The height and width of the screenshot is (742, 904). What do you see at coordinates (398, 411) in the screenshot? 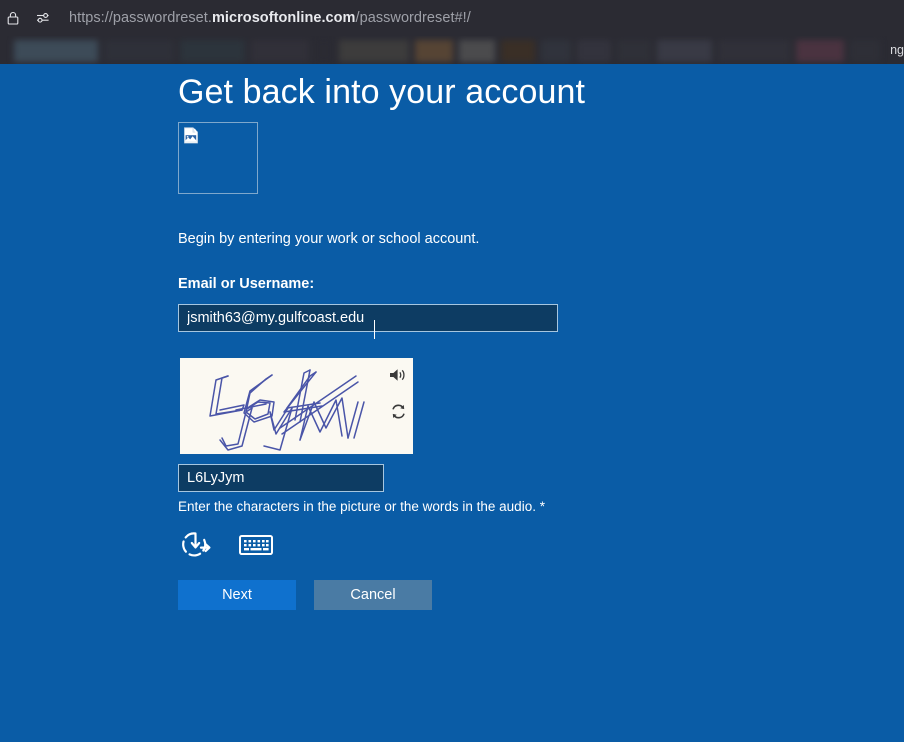
I see `refresh-icon` at bounding box center [398, 411].